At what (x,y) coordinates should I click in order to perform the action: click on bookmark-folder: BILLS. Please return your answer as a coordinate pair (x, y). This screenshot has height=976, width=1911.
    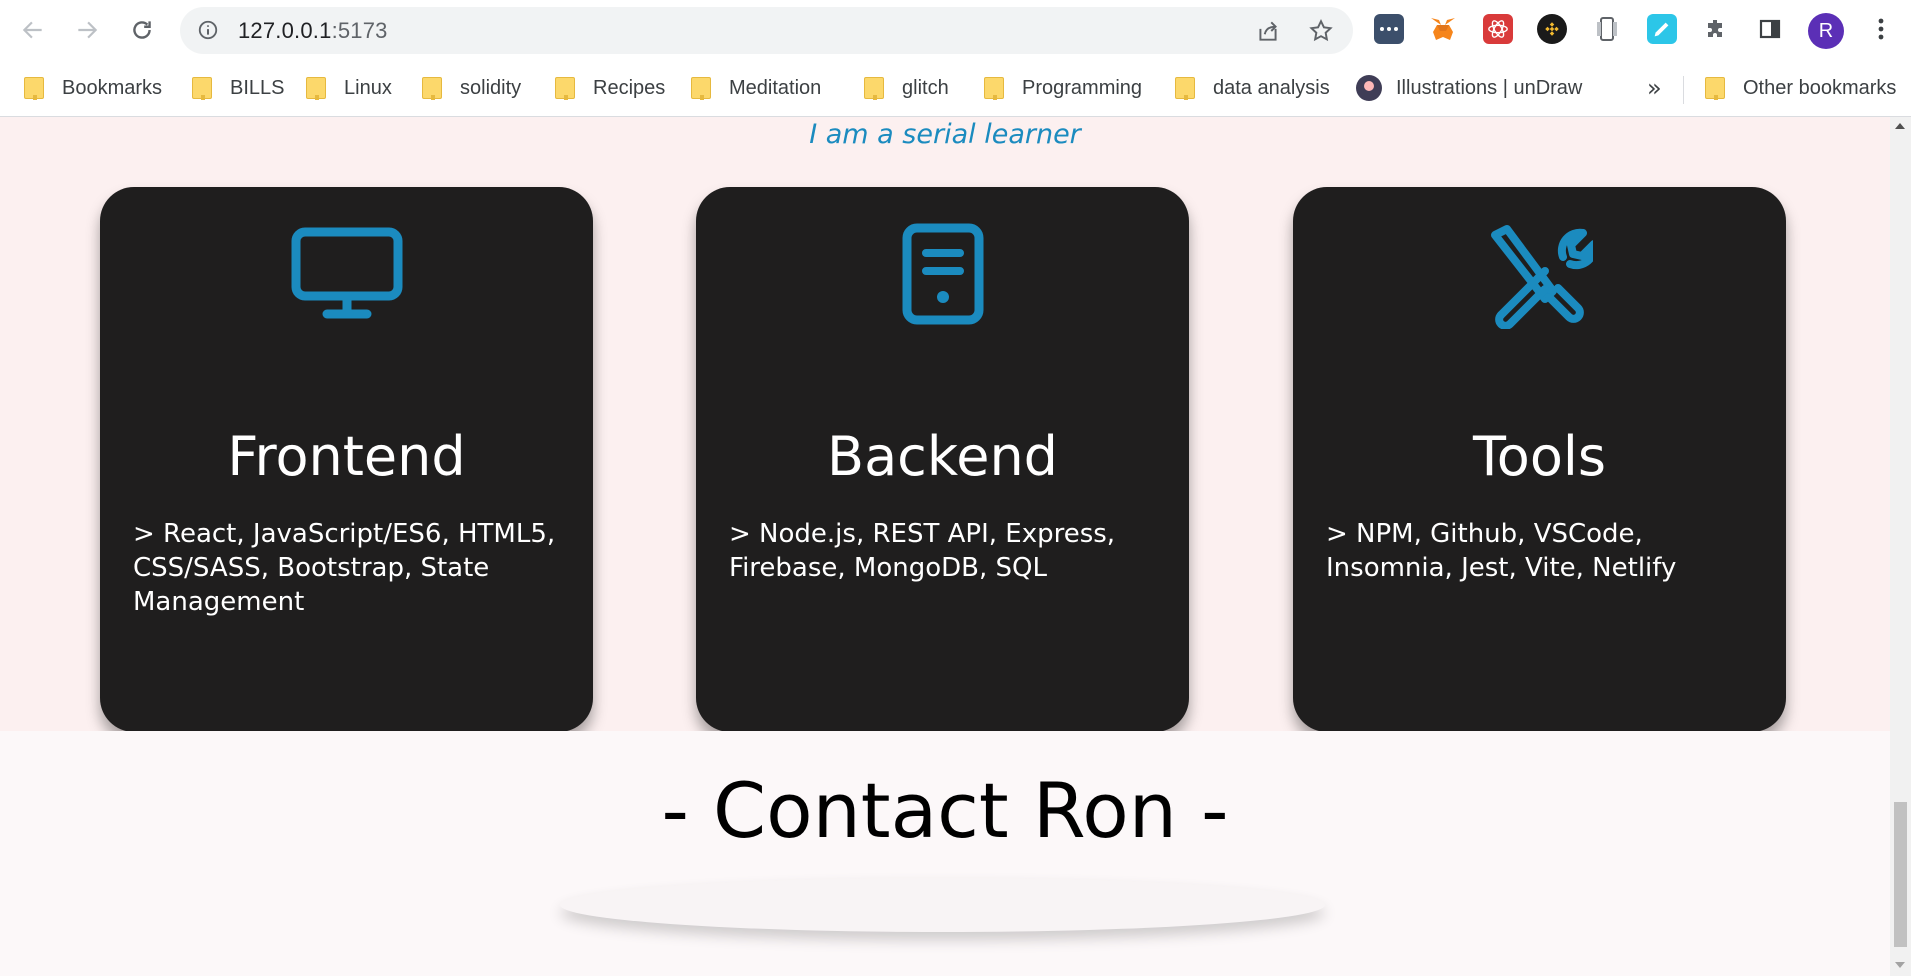
    Looking at the image, I should click on (238, 88).